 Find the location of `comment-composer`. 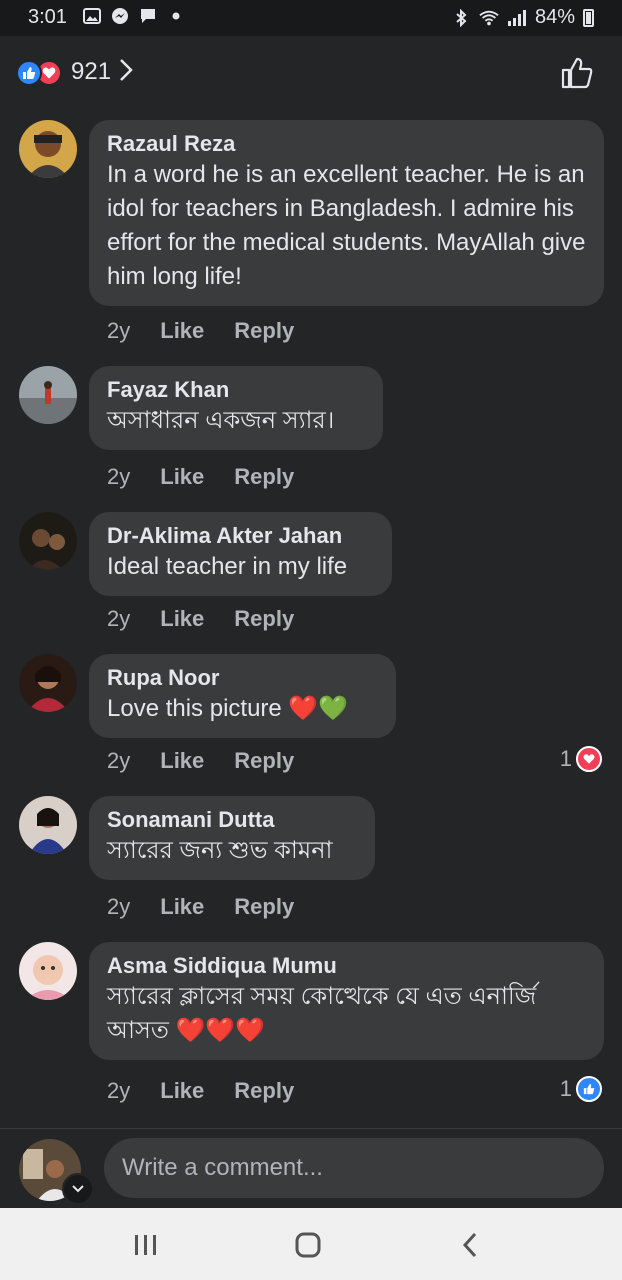

comment-composer is located at coordinates (311, 1168).